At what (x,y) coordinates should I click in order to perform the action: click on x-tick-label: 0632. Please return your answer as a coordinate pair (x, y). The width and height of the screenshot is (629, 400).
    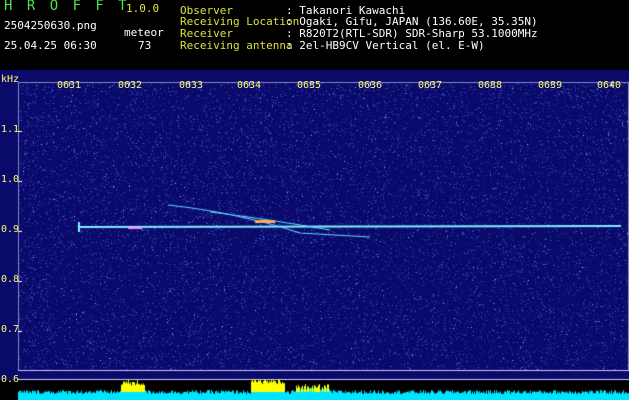
    Looking at the image, I should click on (130, 85).